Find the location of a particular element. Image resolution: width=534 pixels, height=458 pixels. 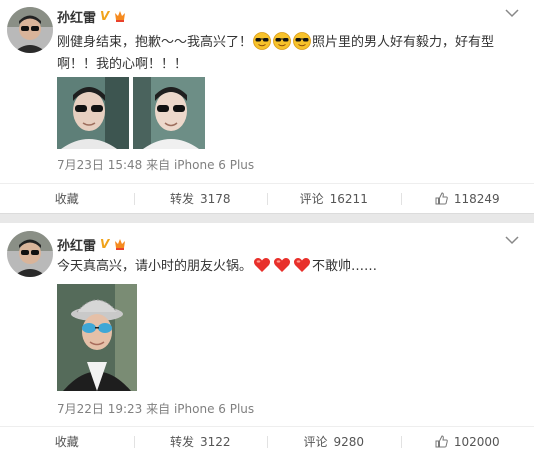

post-meta: 7月23日 15:48 来自 iPhone 6 Plus is located at coordinates (155, 164).